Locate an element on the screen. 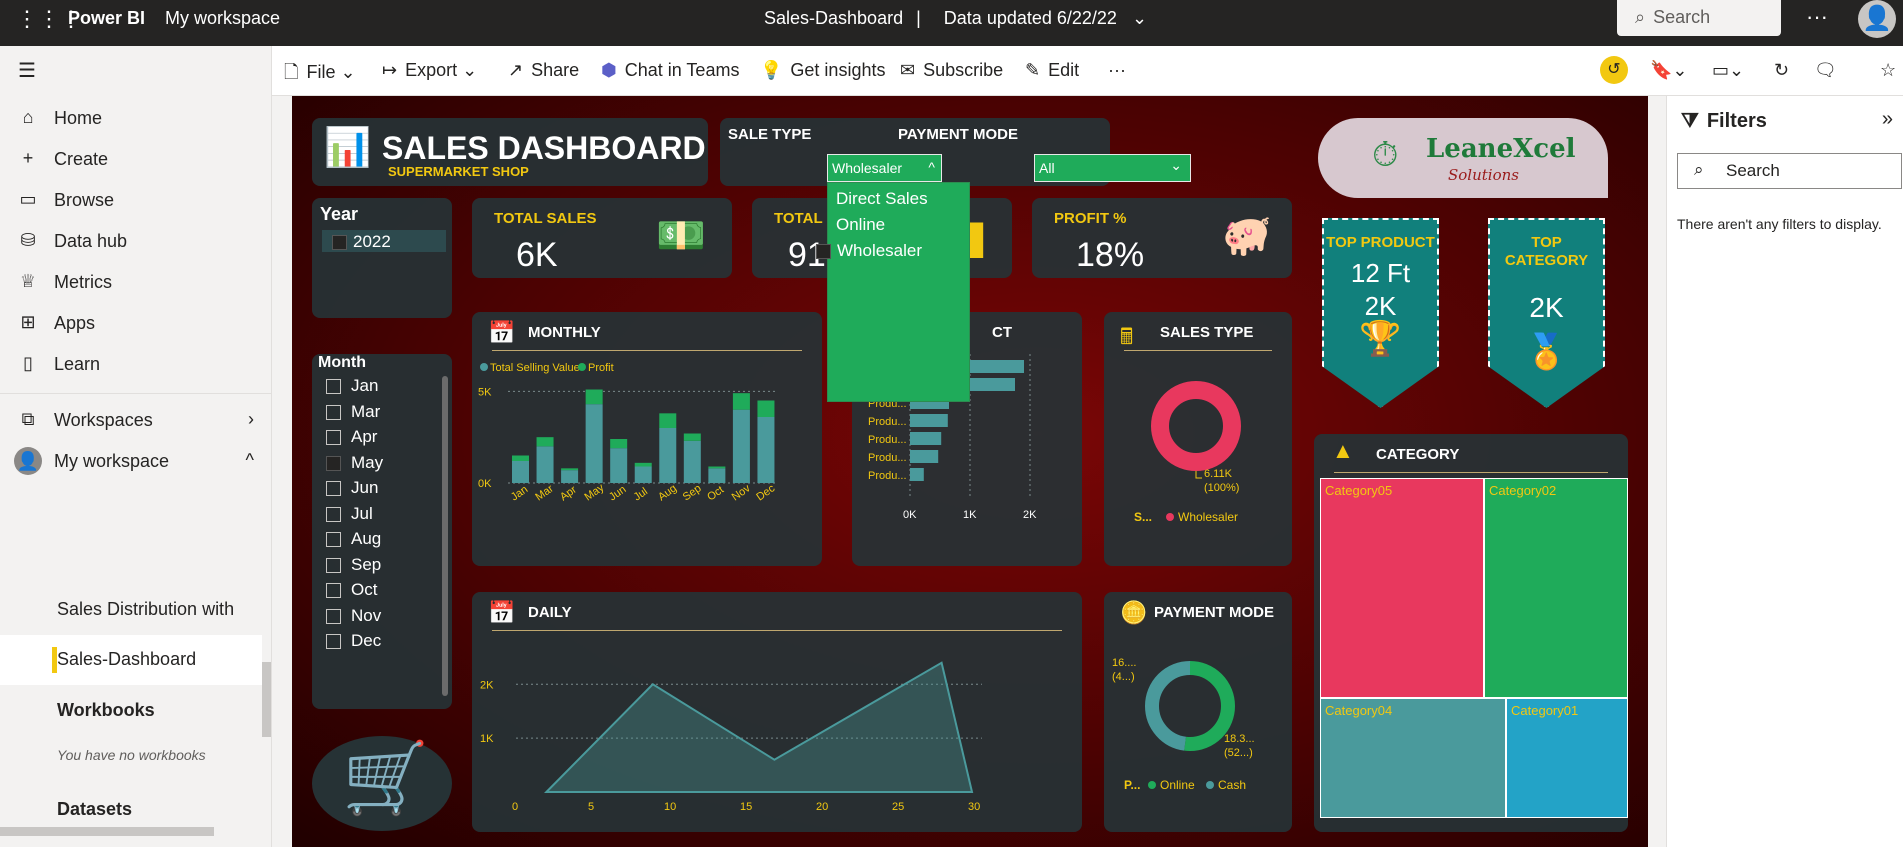 This screenshot has width=1903, height=847. month-option-mar: Mar is located at coordinates (353, 412).